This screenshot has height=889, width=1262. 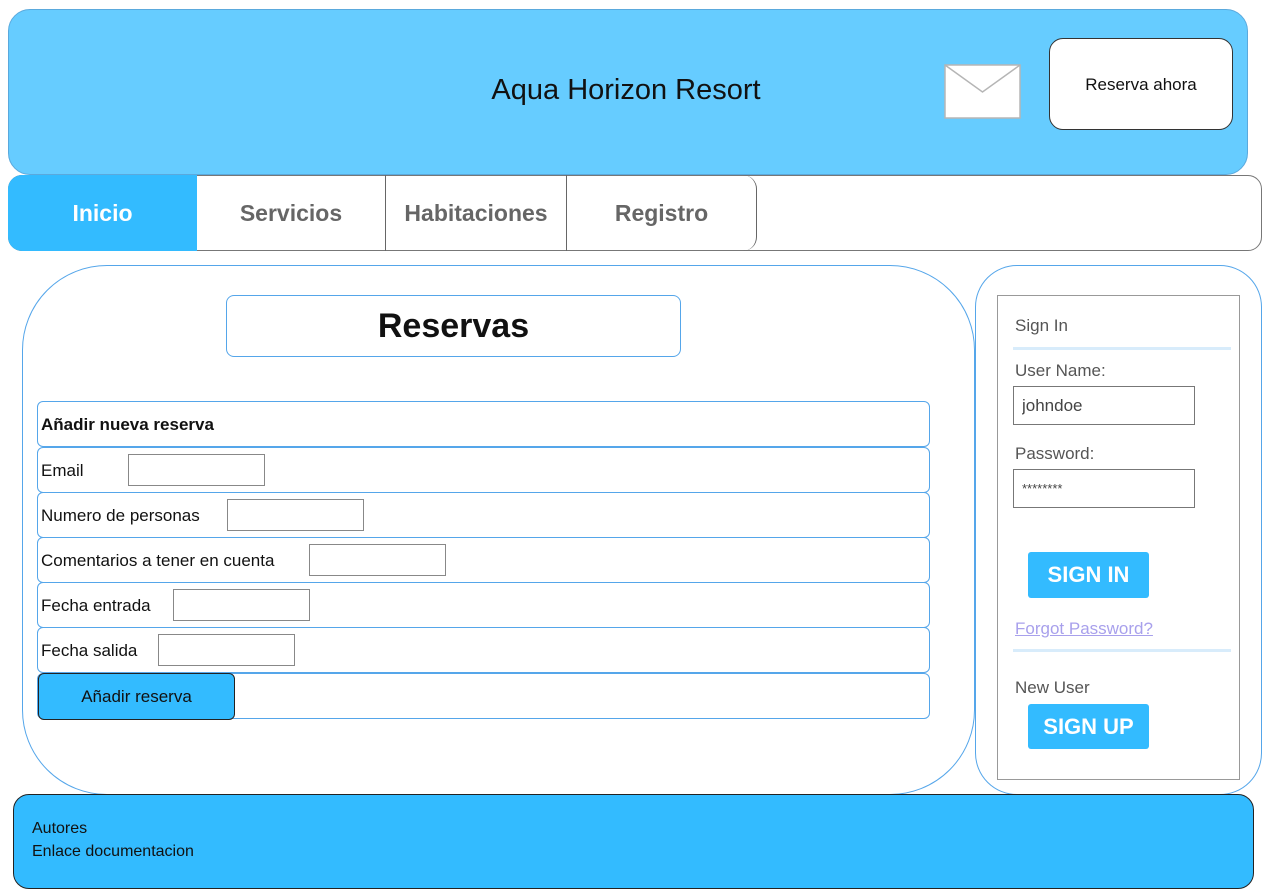 What do you see at coordinates (483, 650) in the screenshot?
I see `form-row-fecha-salida: Fecha salida` at bounding box center [483, 650].